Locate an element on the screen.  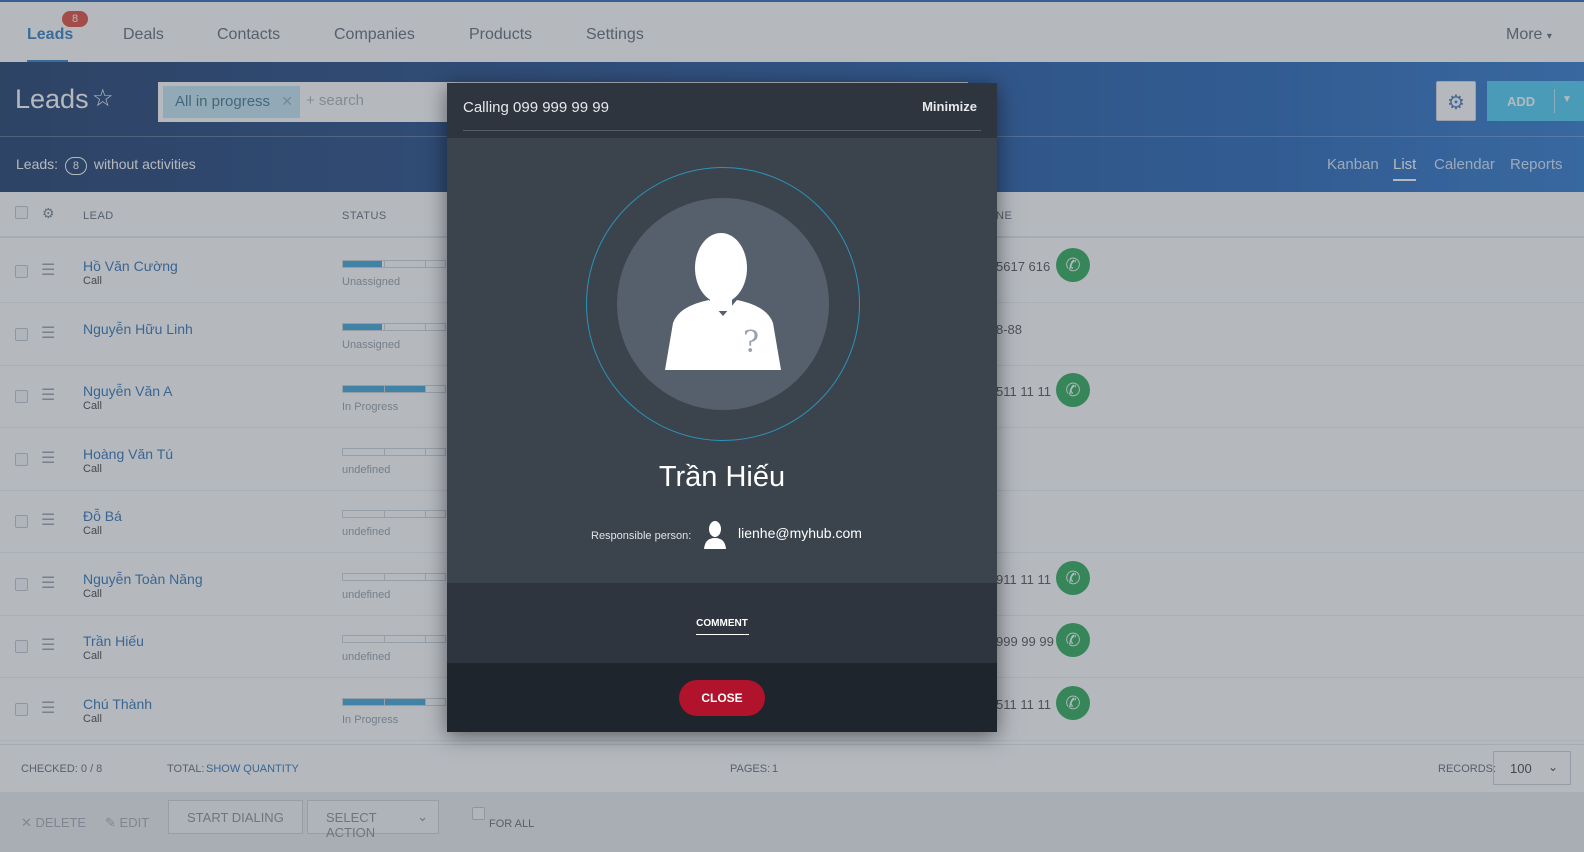
call-dialog-title: Calling 099 999 99 99 is located at coordinates (536, 107).